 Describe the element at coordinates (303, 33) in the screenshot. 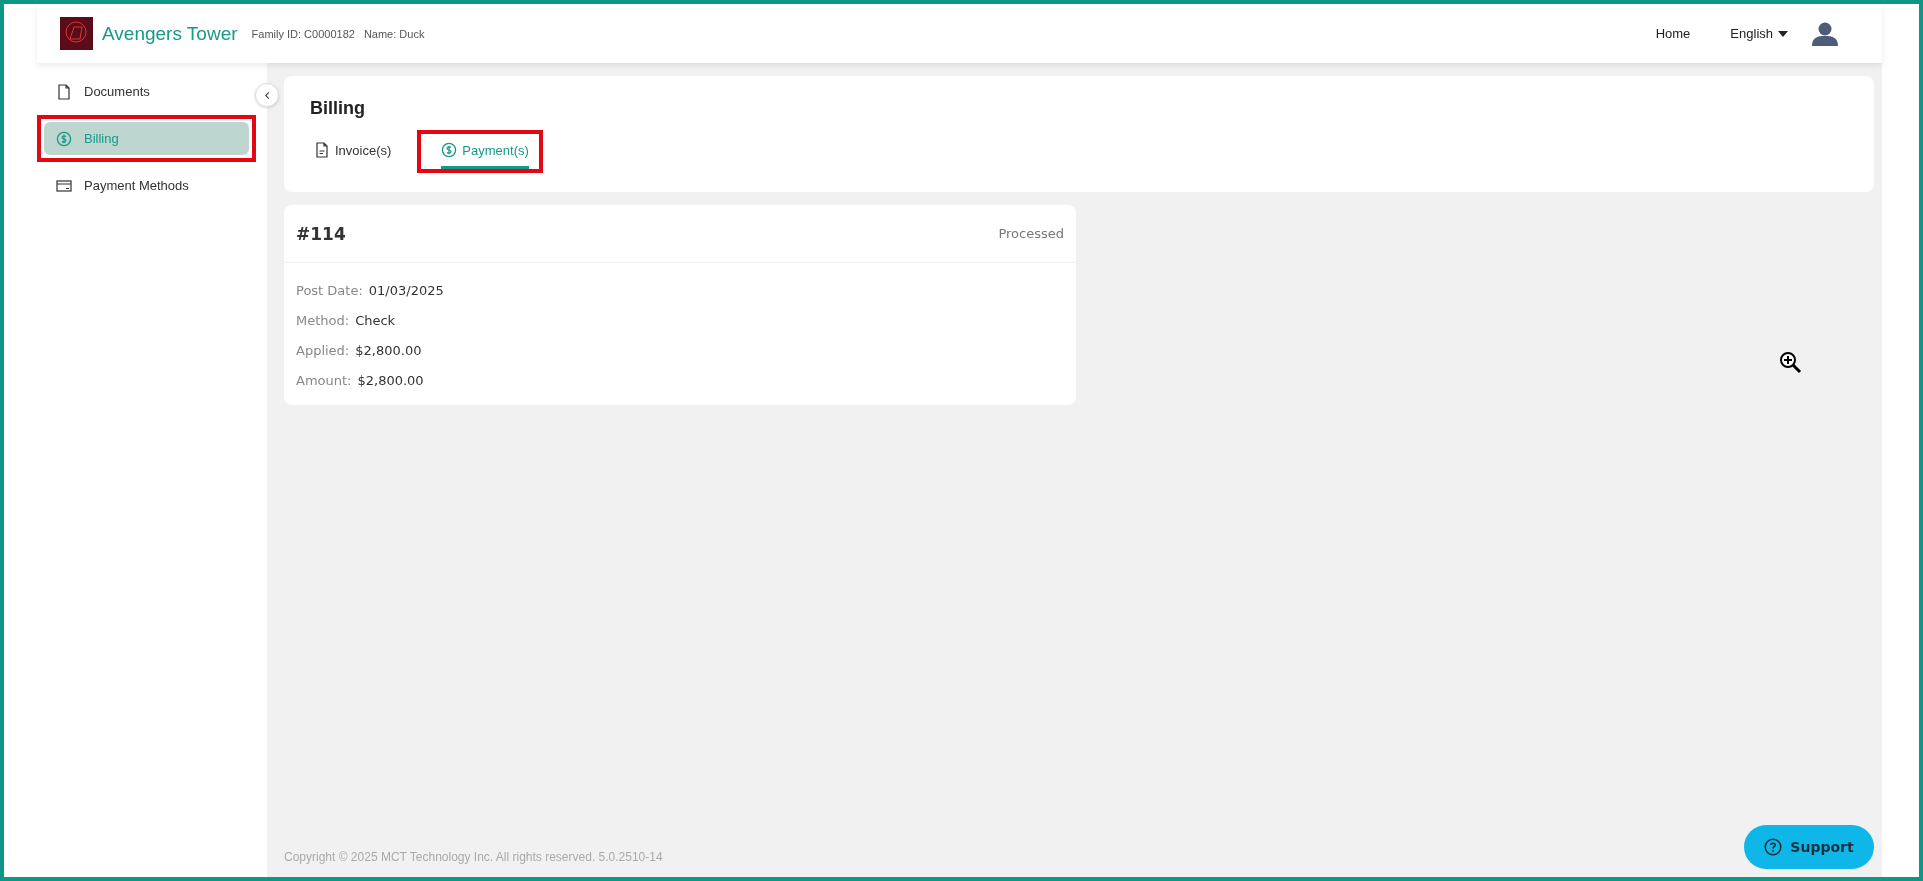

I see `family-id: Family ID: C0000182` at that location.